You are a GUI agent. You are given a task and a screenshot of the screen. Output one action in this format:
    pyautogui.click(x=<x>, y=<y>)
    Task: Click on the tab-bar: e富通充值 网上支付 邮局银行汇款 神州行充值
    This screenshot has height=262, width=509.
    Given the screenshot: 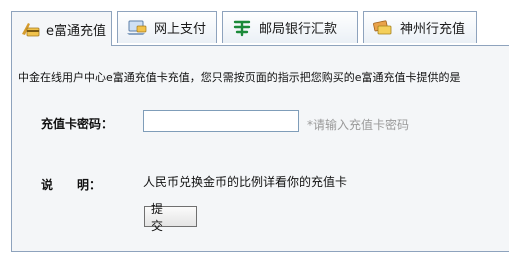 What is the action you would take?
    pyautogui.click(x=260, y=28)
    